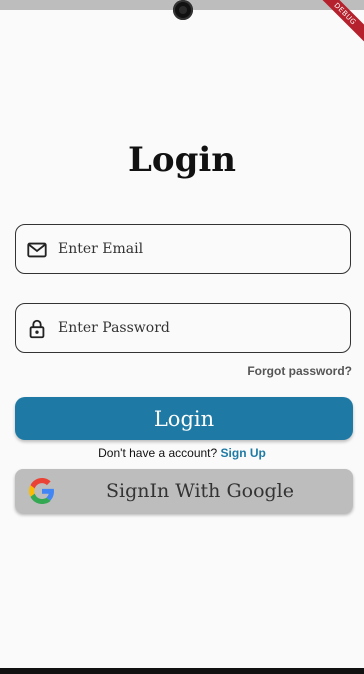  I want to click on signup-row: Don't have a account? Sign Up, so click(182, 453).